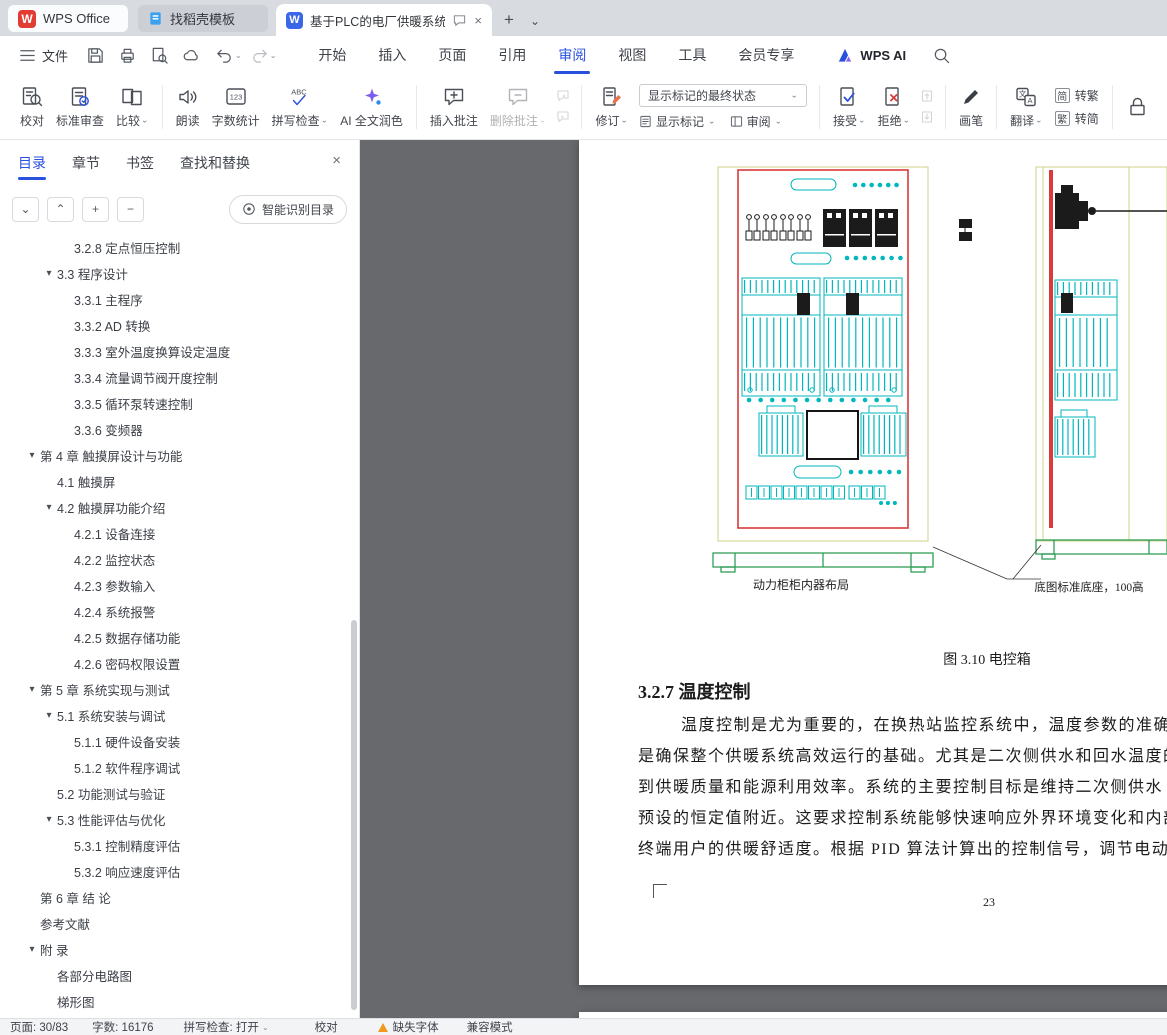  What do you see at coordinates (326, 1027) in the screenshot?
I see `proofread-status: 校对` at bounding box center [326, 1027].